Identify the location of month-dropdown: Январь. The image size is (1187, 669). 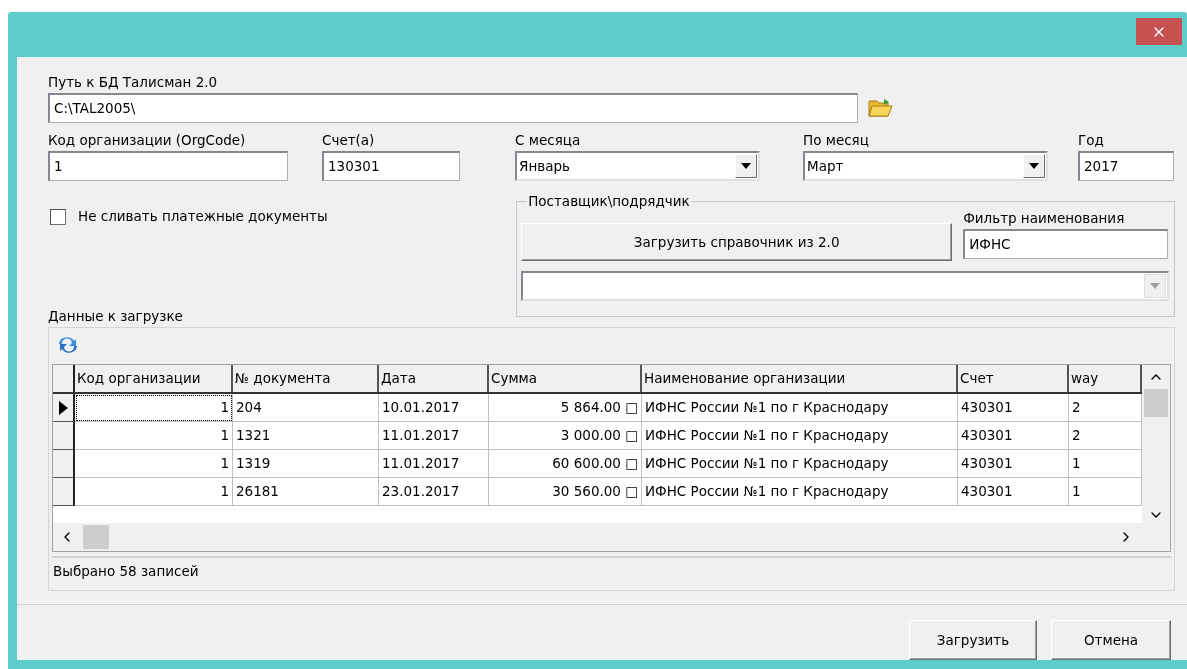
(637, 166).